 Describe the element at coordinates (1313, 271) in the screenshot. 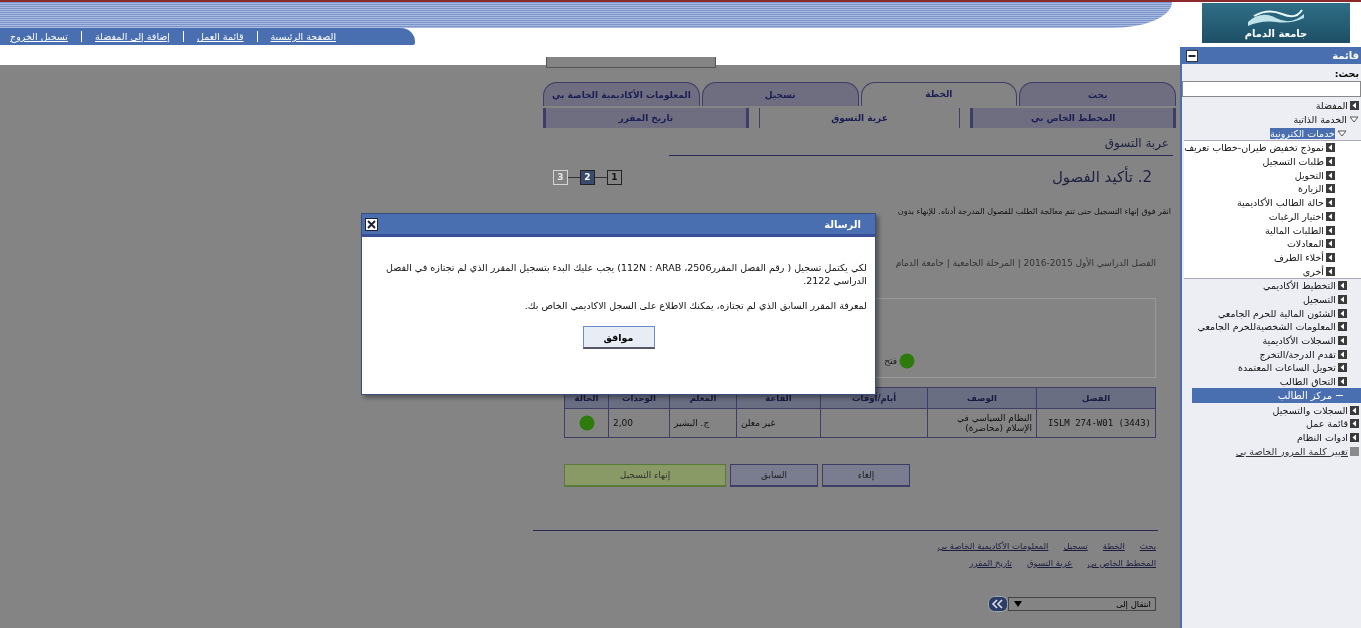

I see `menu-item: أخرى` at that location.